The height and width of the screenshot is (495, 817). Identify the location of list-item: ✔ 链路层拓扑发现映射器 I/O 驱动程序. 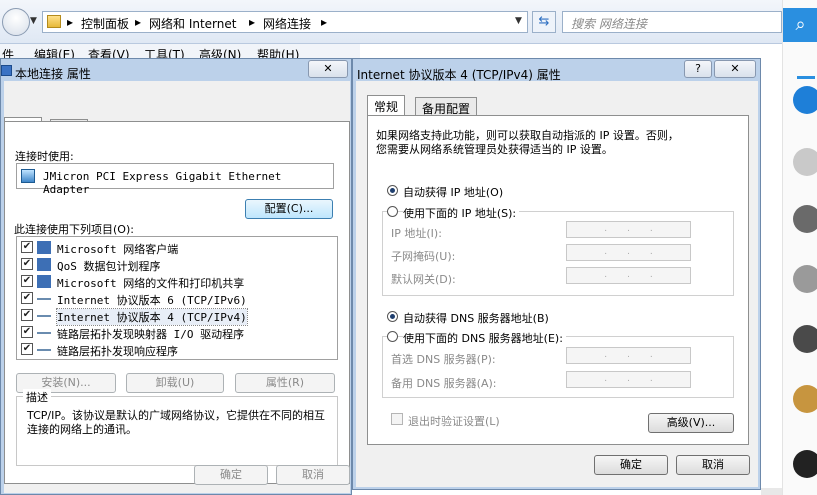
(176, 332).